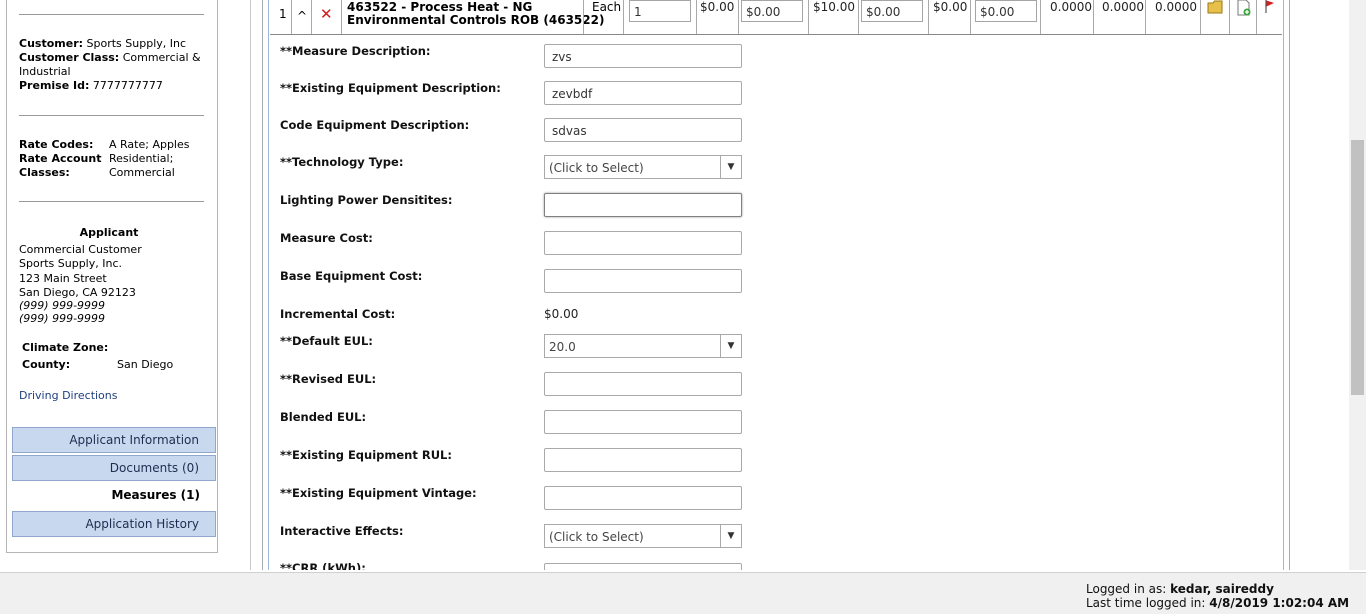  What do you see at coordinates (80, 249) in the screenshot?
I see `applicant-line: Commercial Customer` at bounding box center [80, 249].